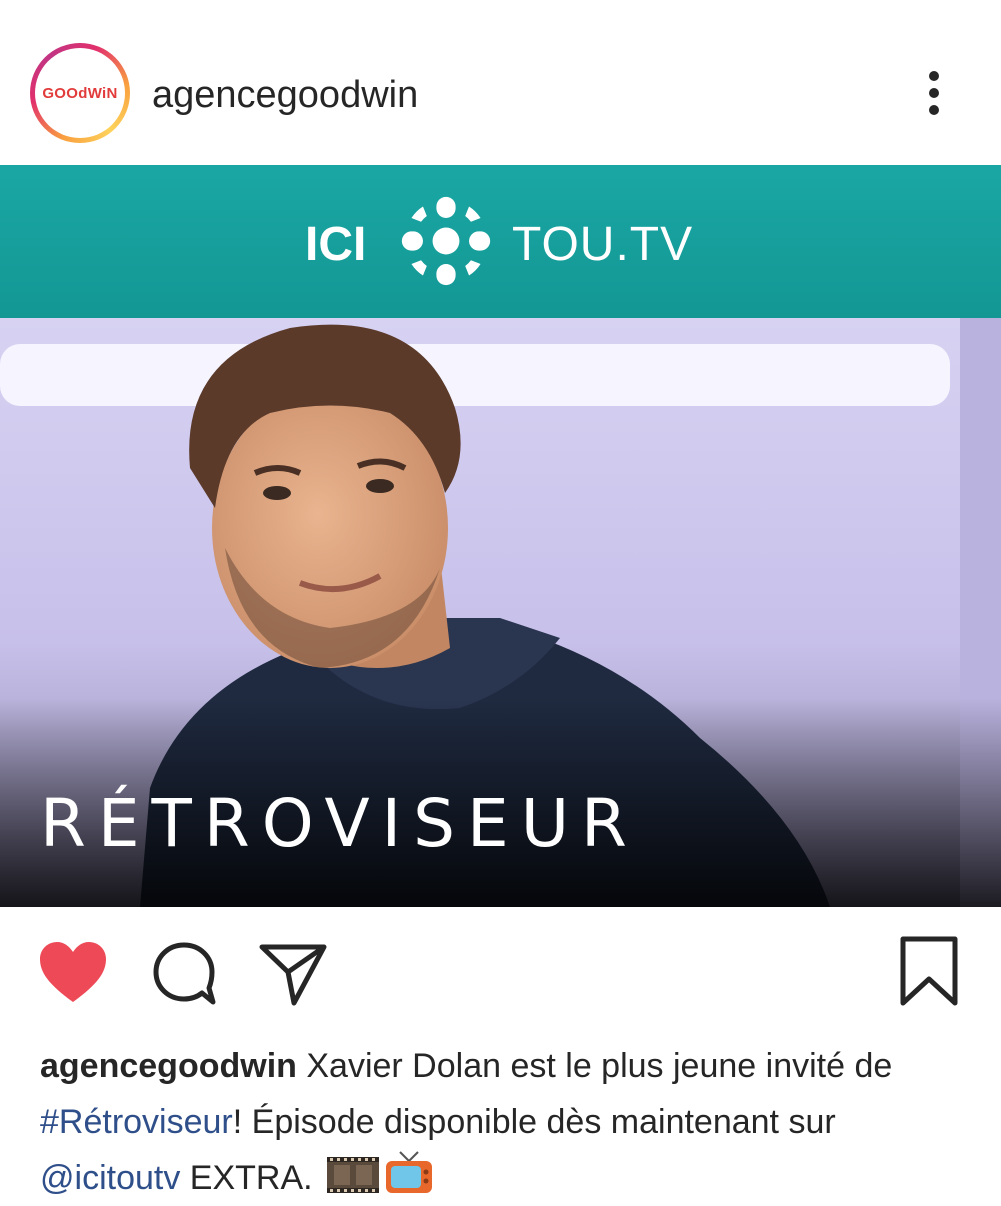  I want to click on avatar: GOOdWiN, so click(80, 93).